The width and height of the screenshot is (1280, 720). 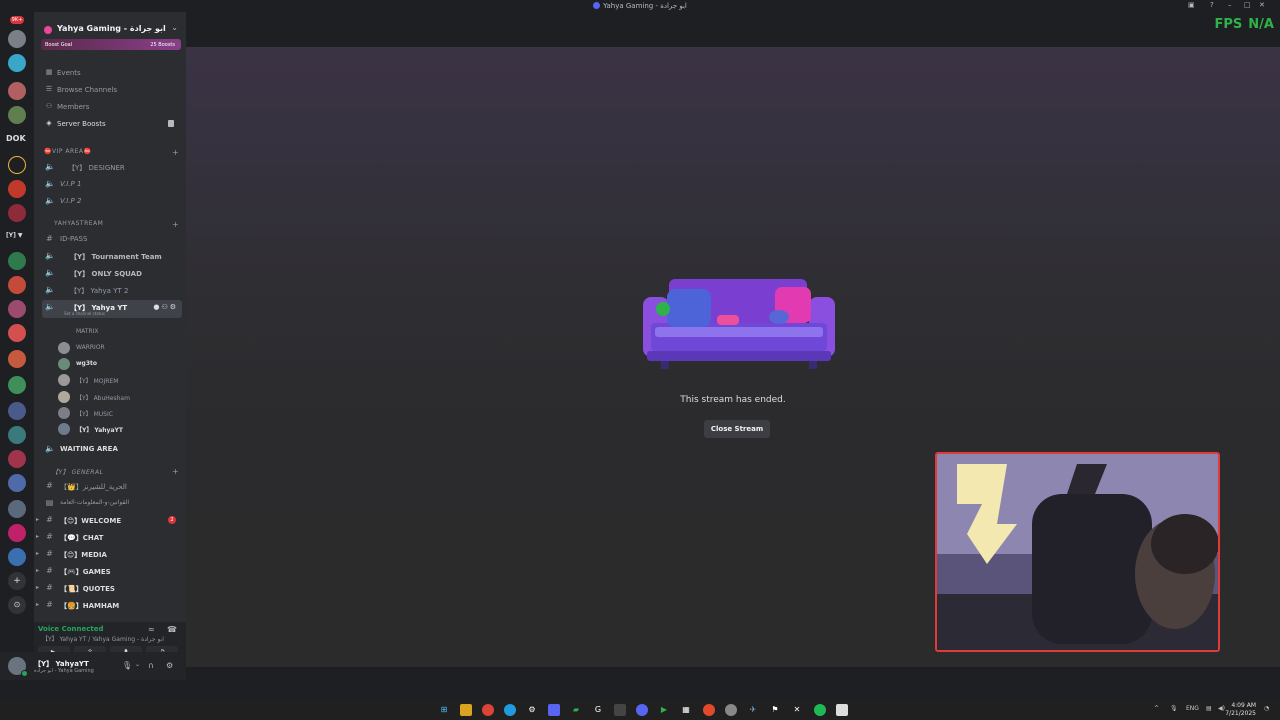 What do you see at coordinates (103, 638) in the screenshot?
I see `voice-channel-path: 【Y】 Yahya YT / Yahya Gaming - ابو جرادة` at bounding box center [103, 638].